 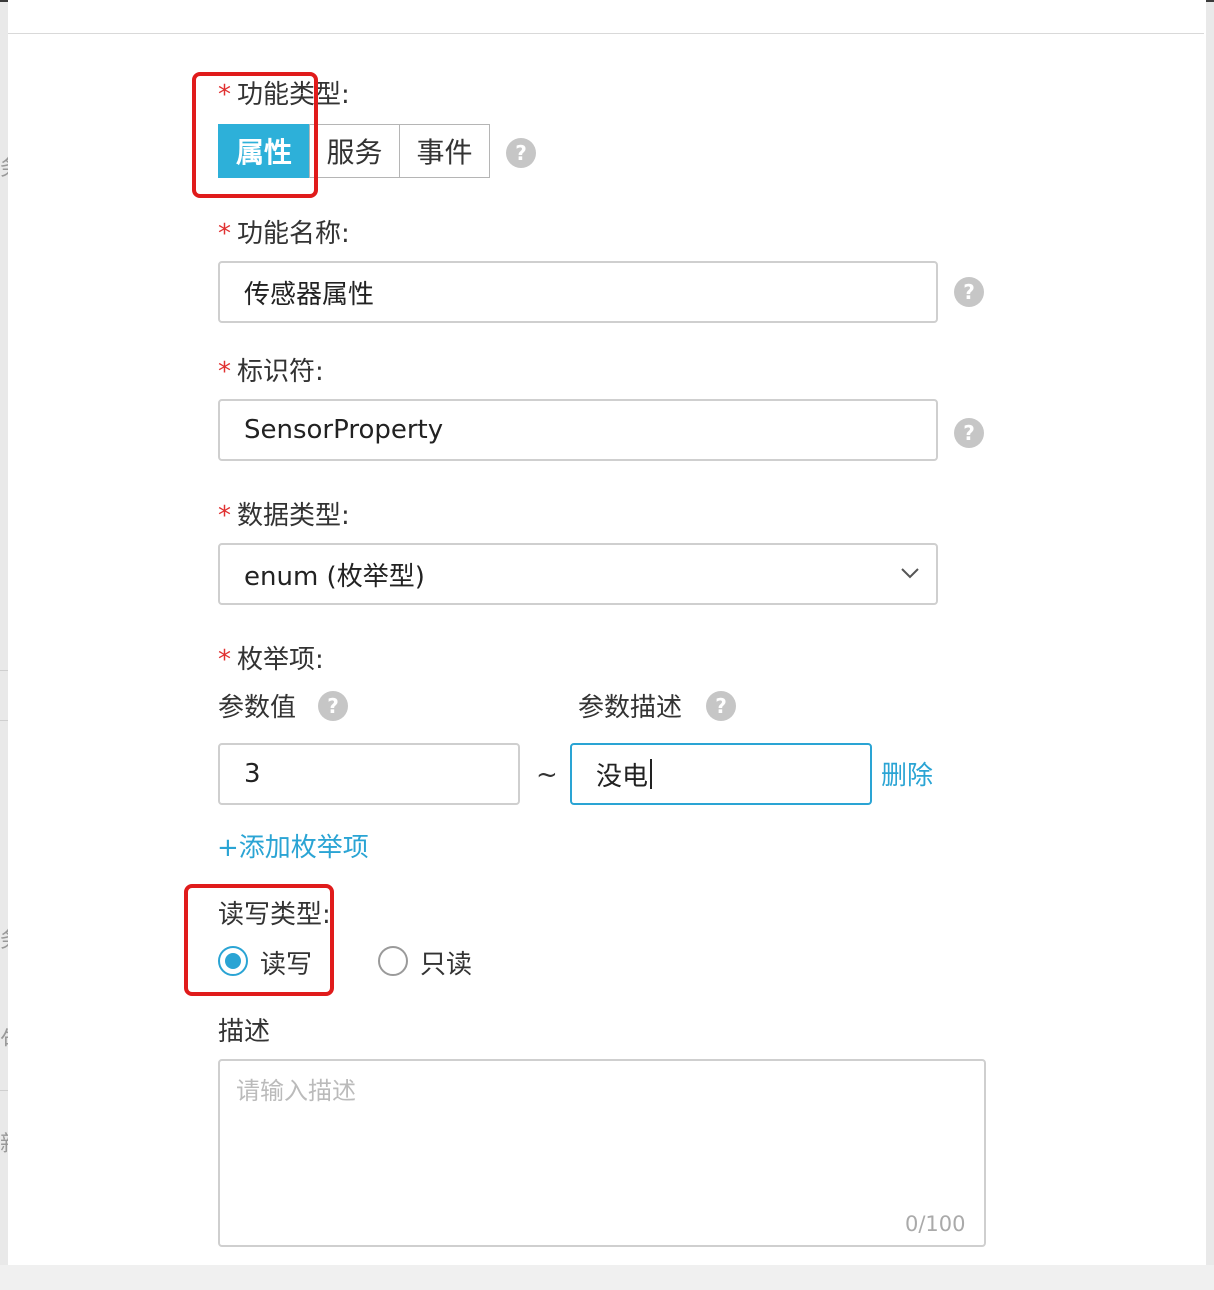 What do you see at coordinates (910, 573) in the screenshot?
I see `chevron-down-icon` at bounding box center [910, 573].